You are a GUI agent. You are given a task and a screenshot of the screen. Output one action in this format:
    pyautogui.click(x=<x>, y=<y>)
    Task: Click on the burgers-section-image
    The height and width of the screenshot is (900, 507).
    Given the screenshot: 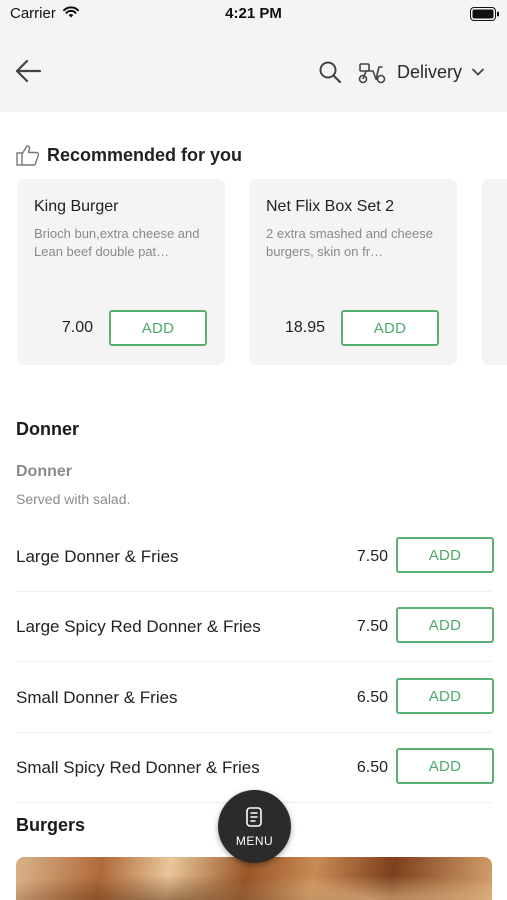 What is the action you would take?
    pyautogui.click(x=254, y=878)
    